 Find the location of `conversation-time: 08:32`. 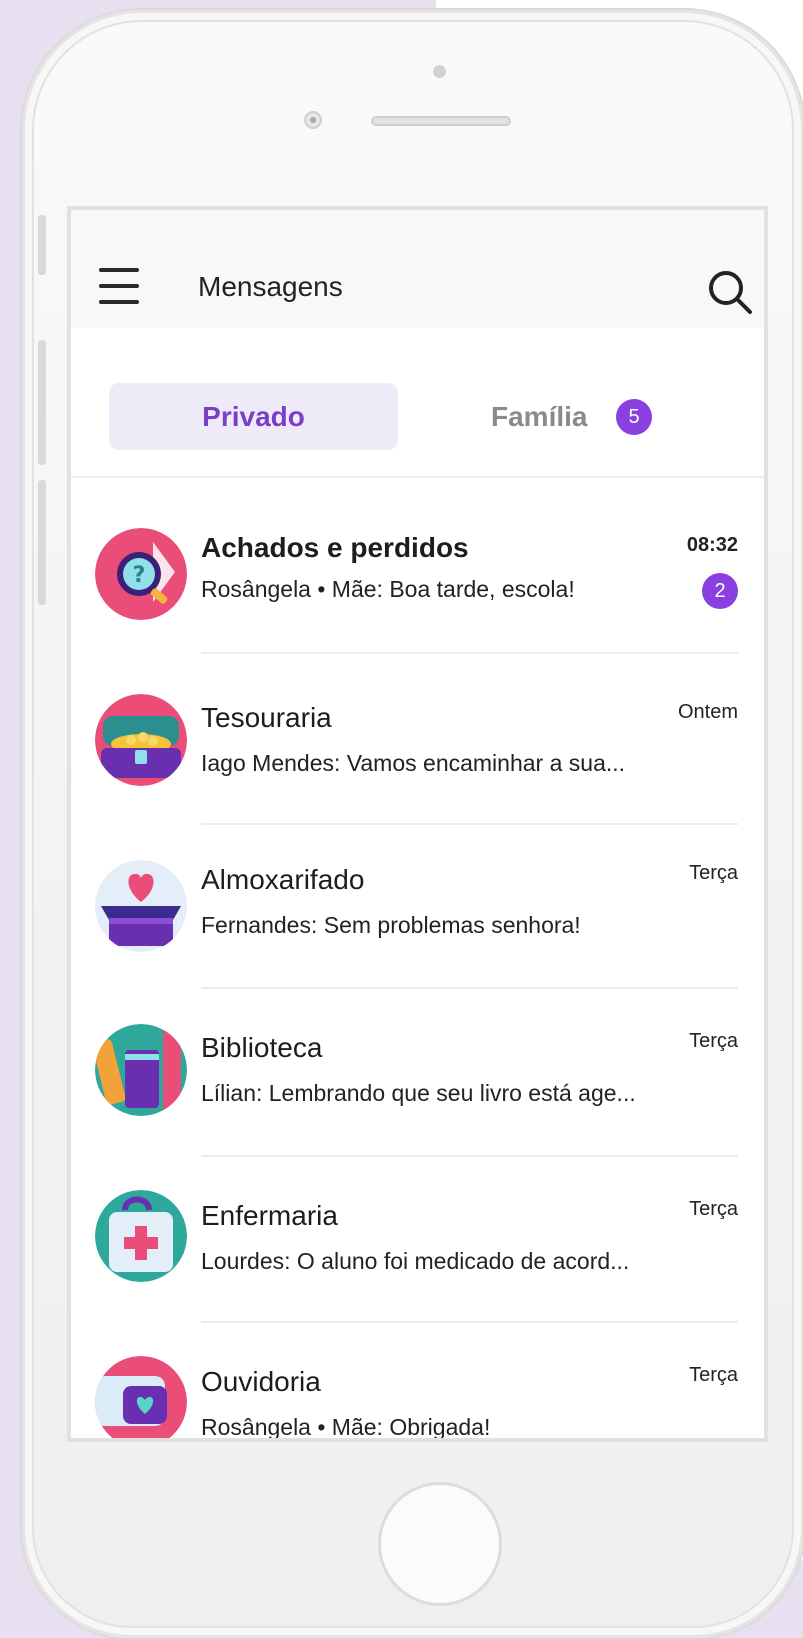

conversation-time: 08:32 is located at coordinates (712, 545).